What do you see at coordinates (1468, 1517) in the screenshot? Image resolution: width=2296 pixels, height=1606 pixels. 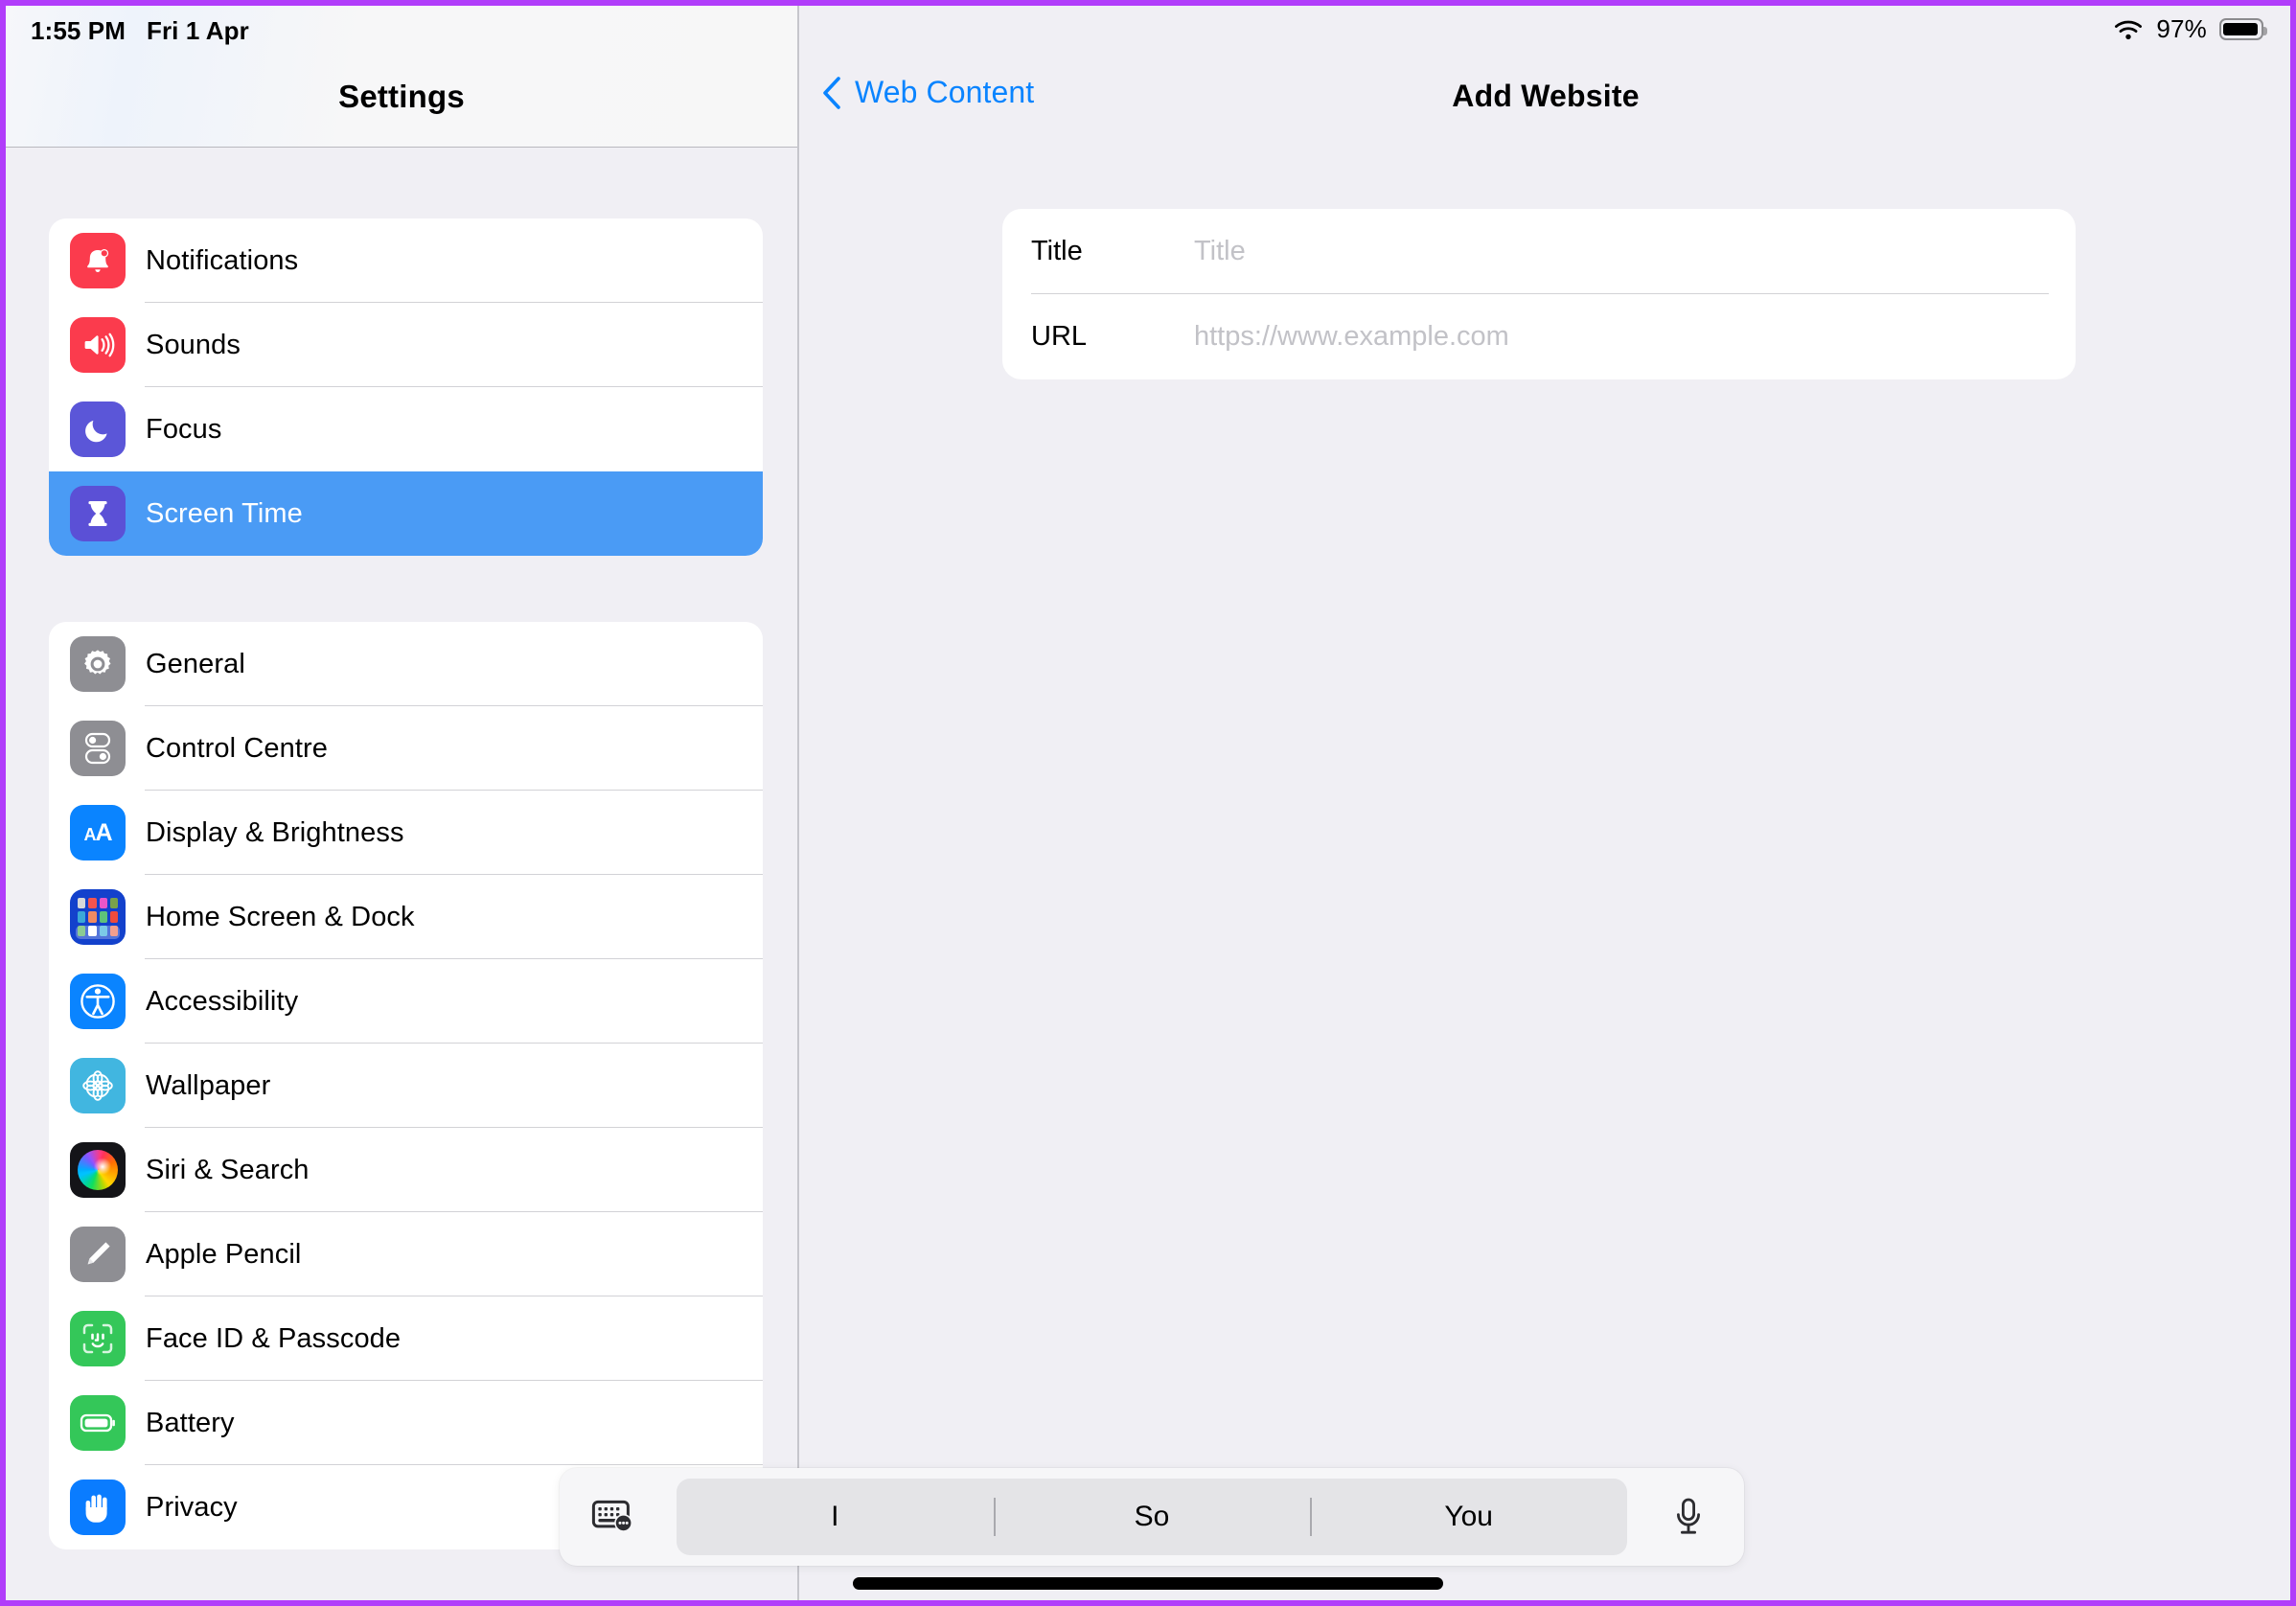 I see `suggestion-item: You` at bounding box center [1468, 1517].